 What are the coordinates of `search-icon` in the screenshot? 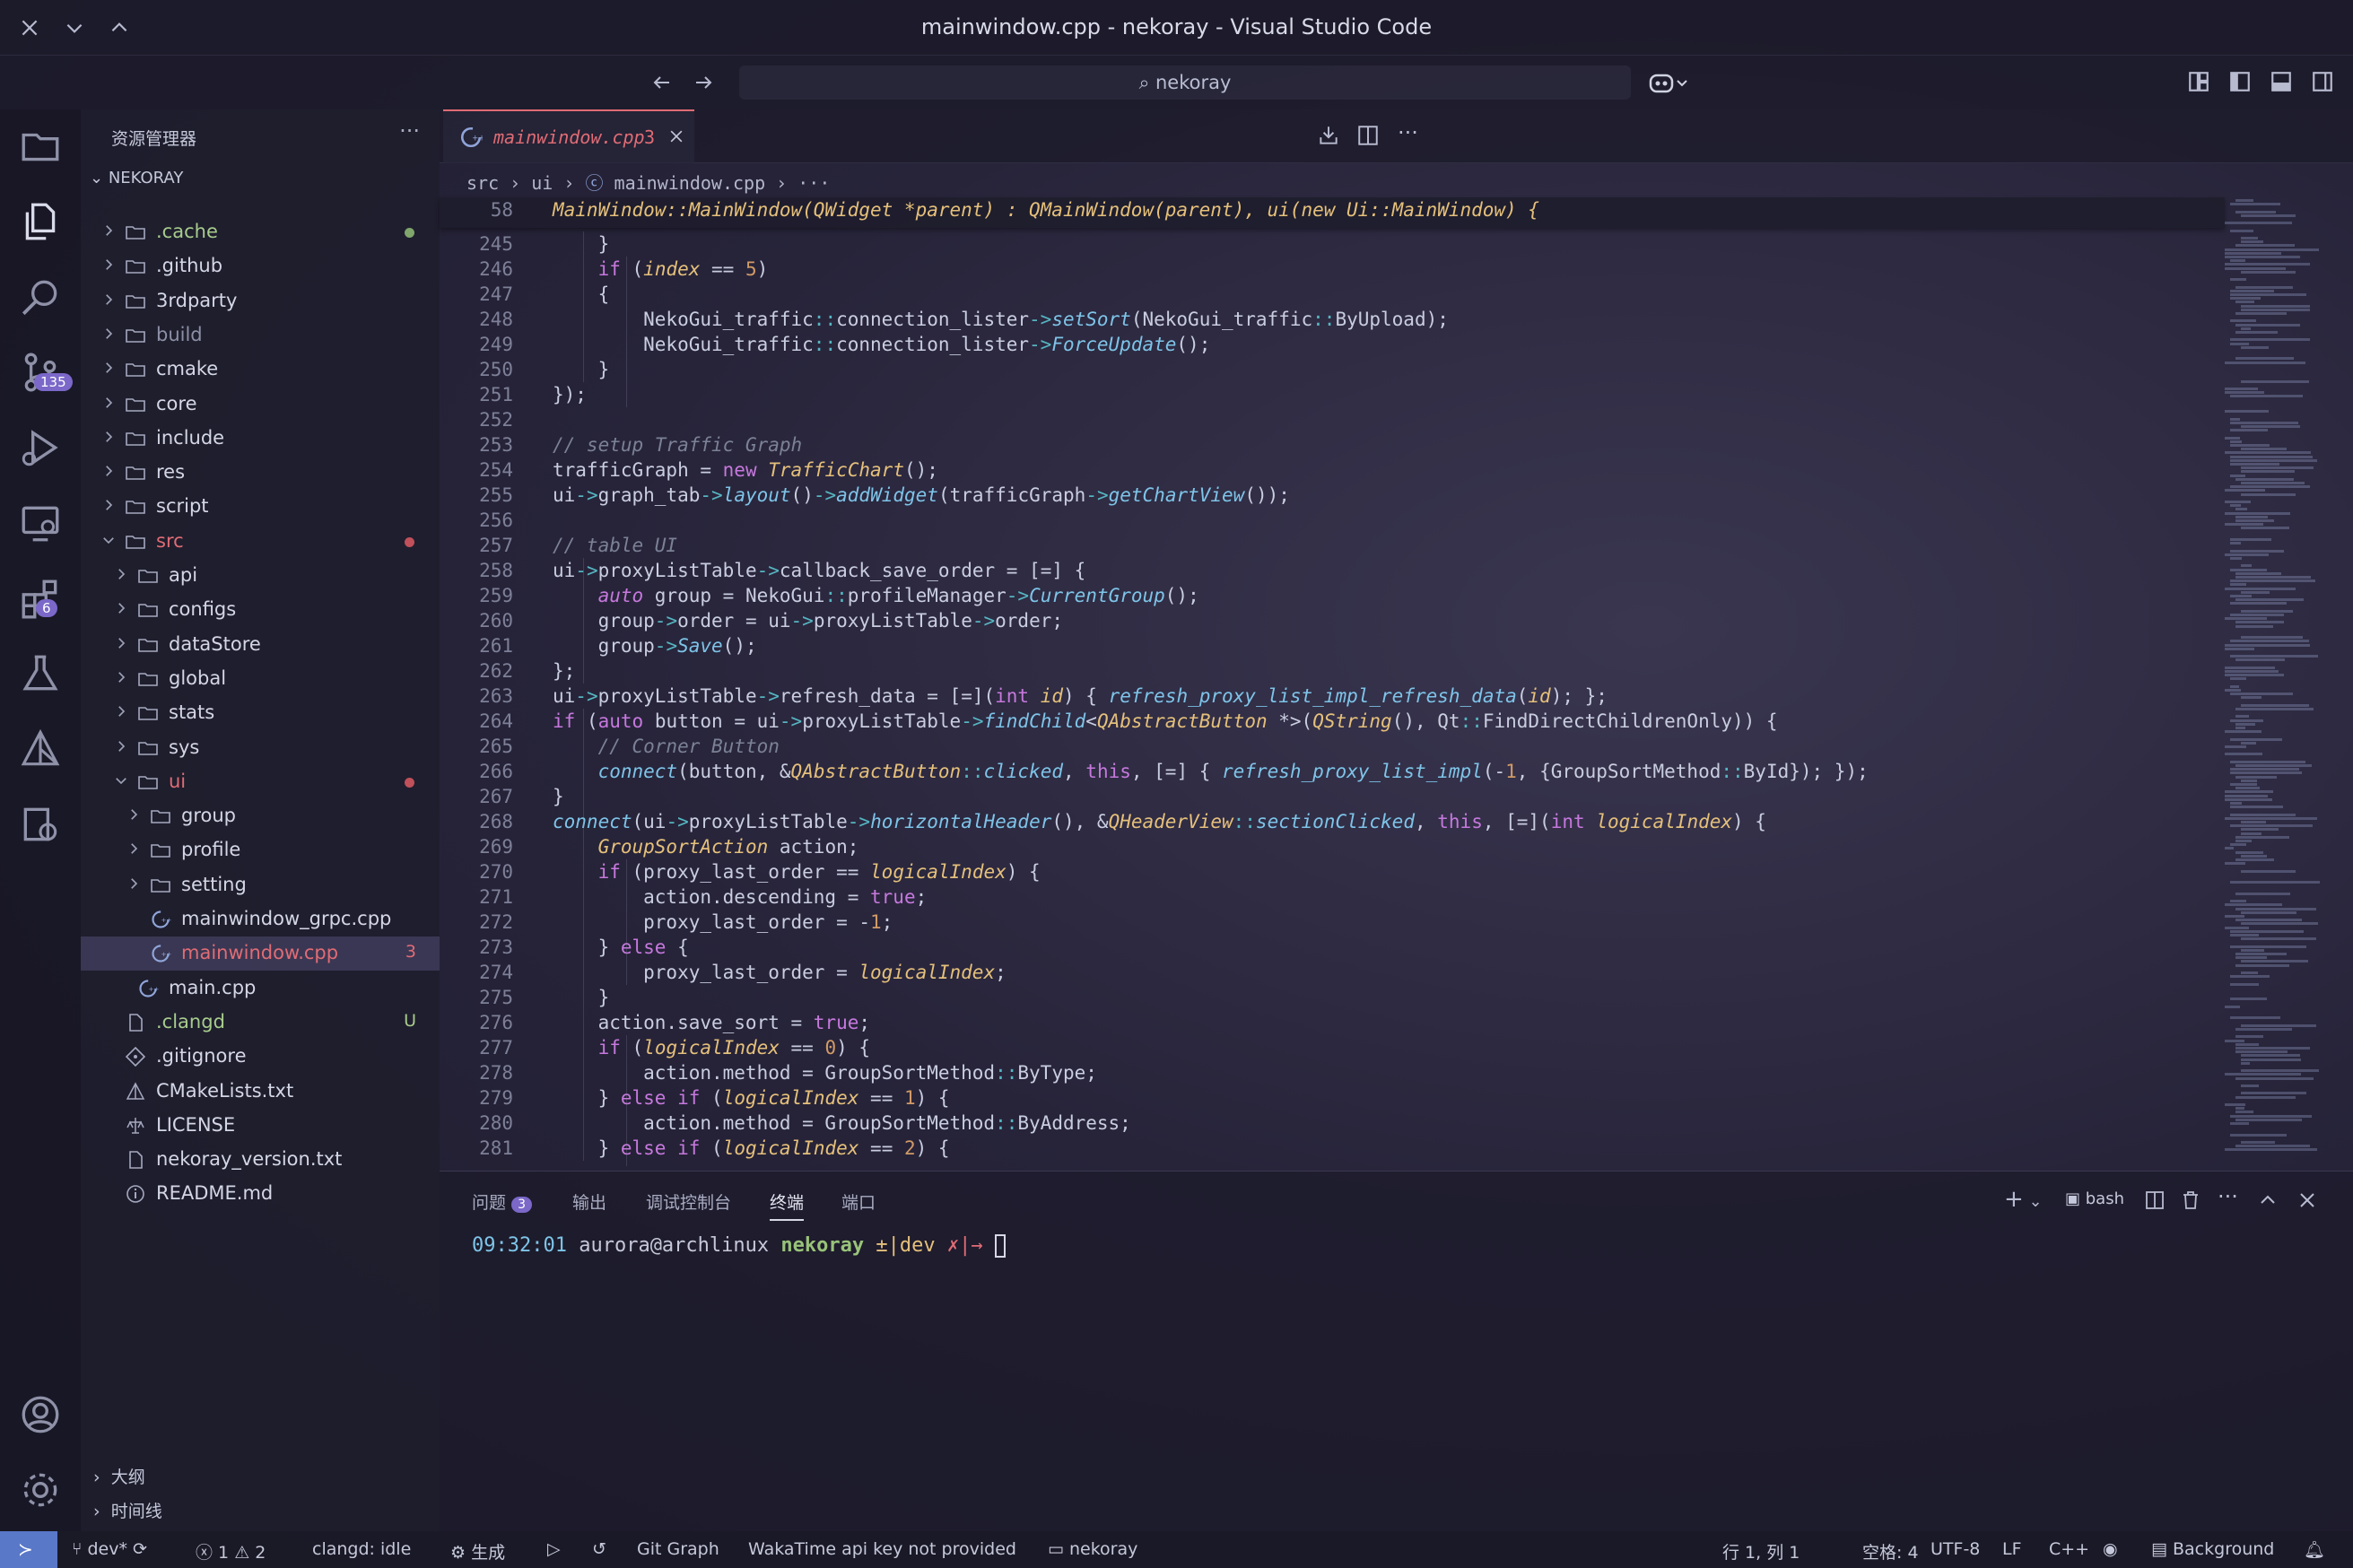 It's located at (40, 296).